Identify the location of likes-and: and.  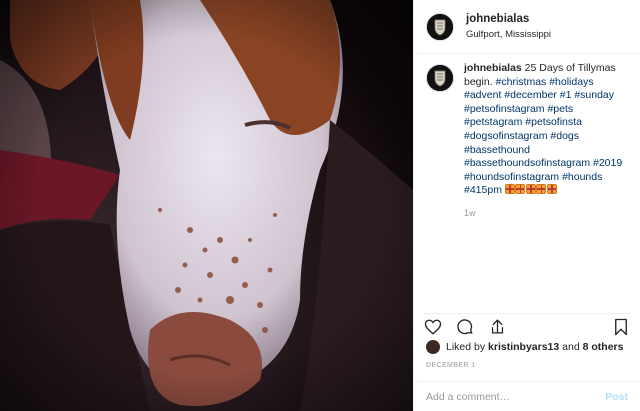
(571, 347).